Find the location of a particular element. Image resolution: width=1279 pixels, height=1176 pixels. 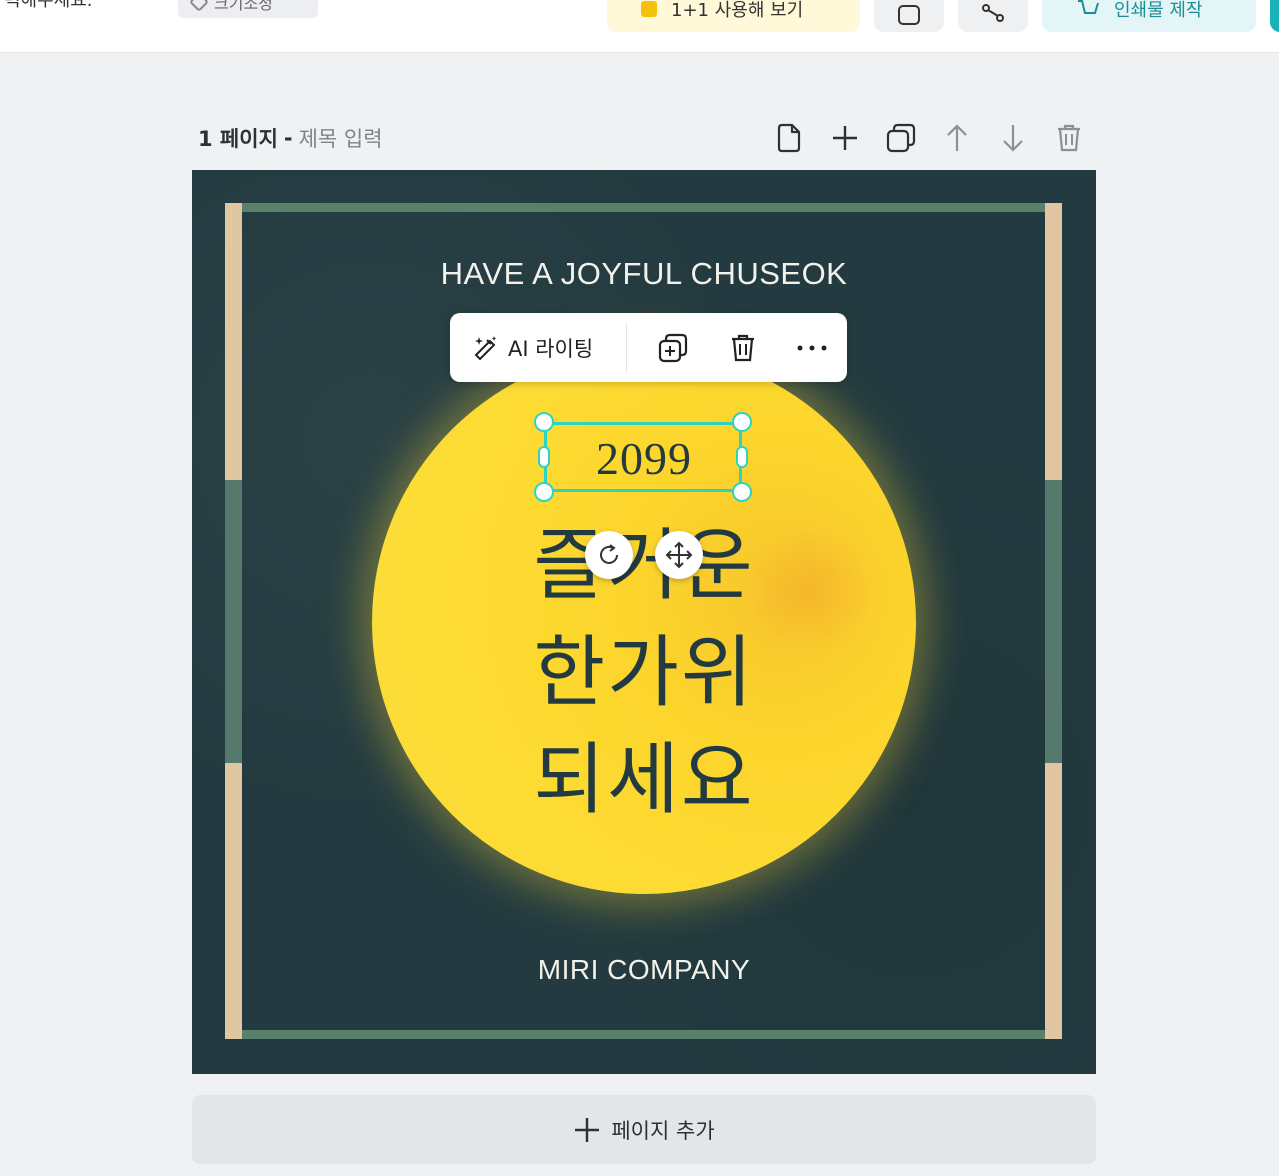

delete-page-button is located at coordinates (1069, 138).